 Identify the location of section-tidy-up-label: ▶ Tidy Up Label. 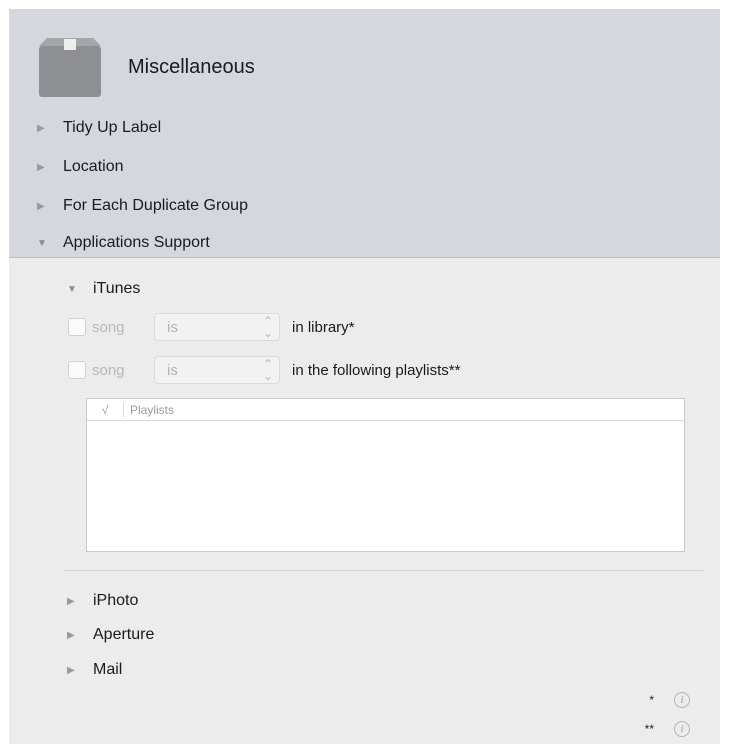
(99, 128).